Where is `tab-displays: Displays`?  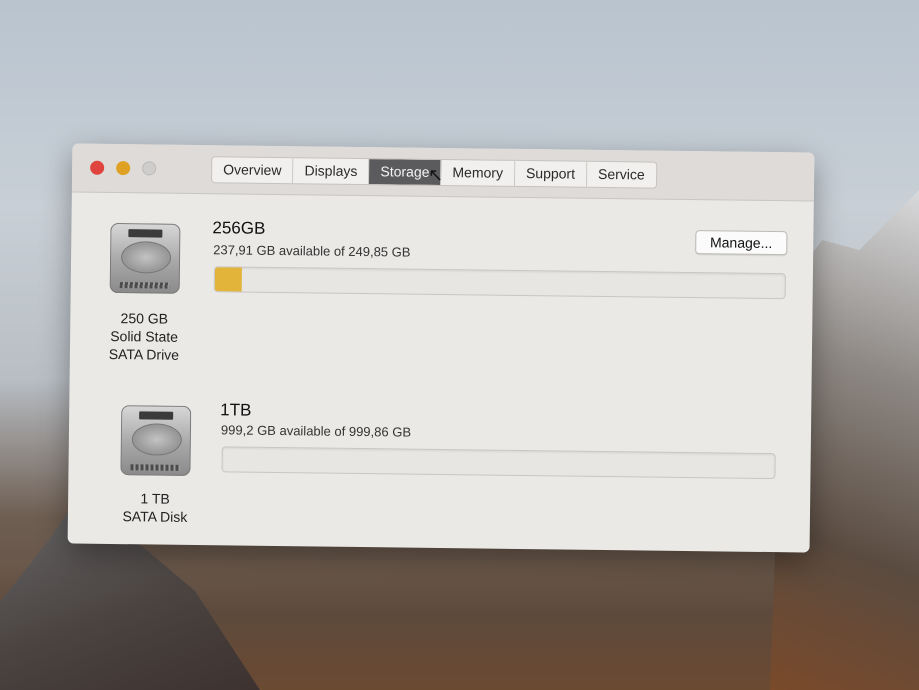 tab-displays: Displays is located at coordinates (331, 171).